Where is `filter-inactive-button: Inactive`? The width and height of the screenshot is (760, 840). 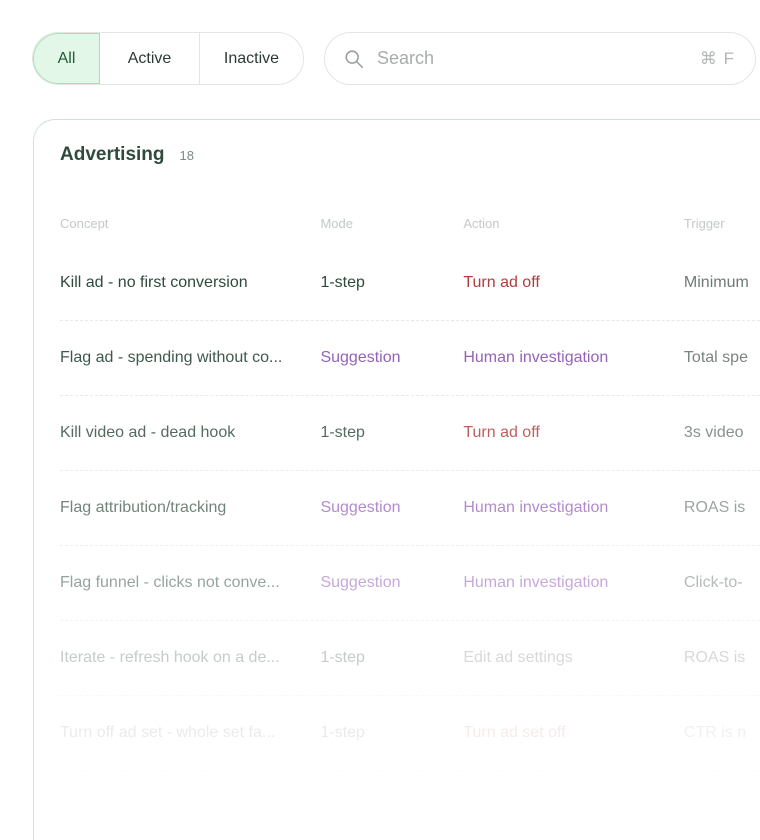
filter-inactive-button: Inactive is located at coordinates (251, 58).